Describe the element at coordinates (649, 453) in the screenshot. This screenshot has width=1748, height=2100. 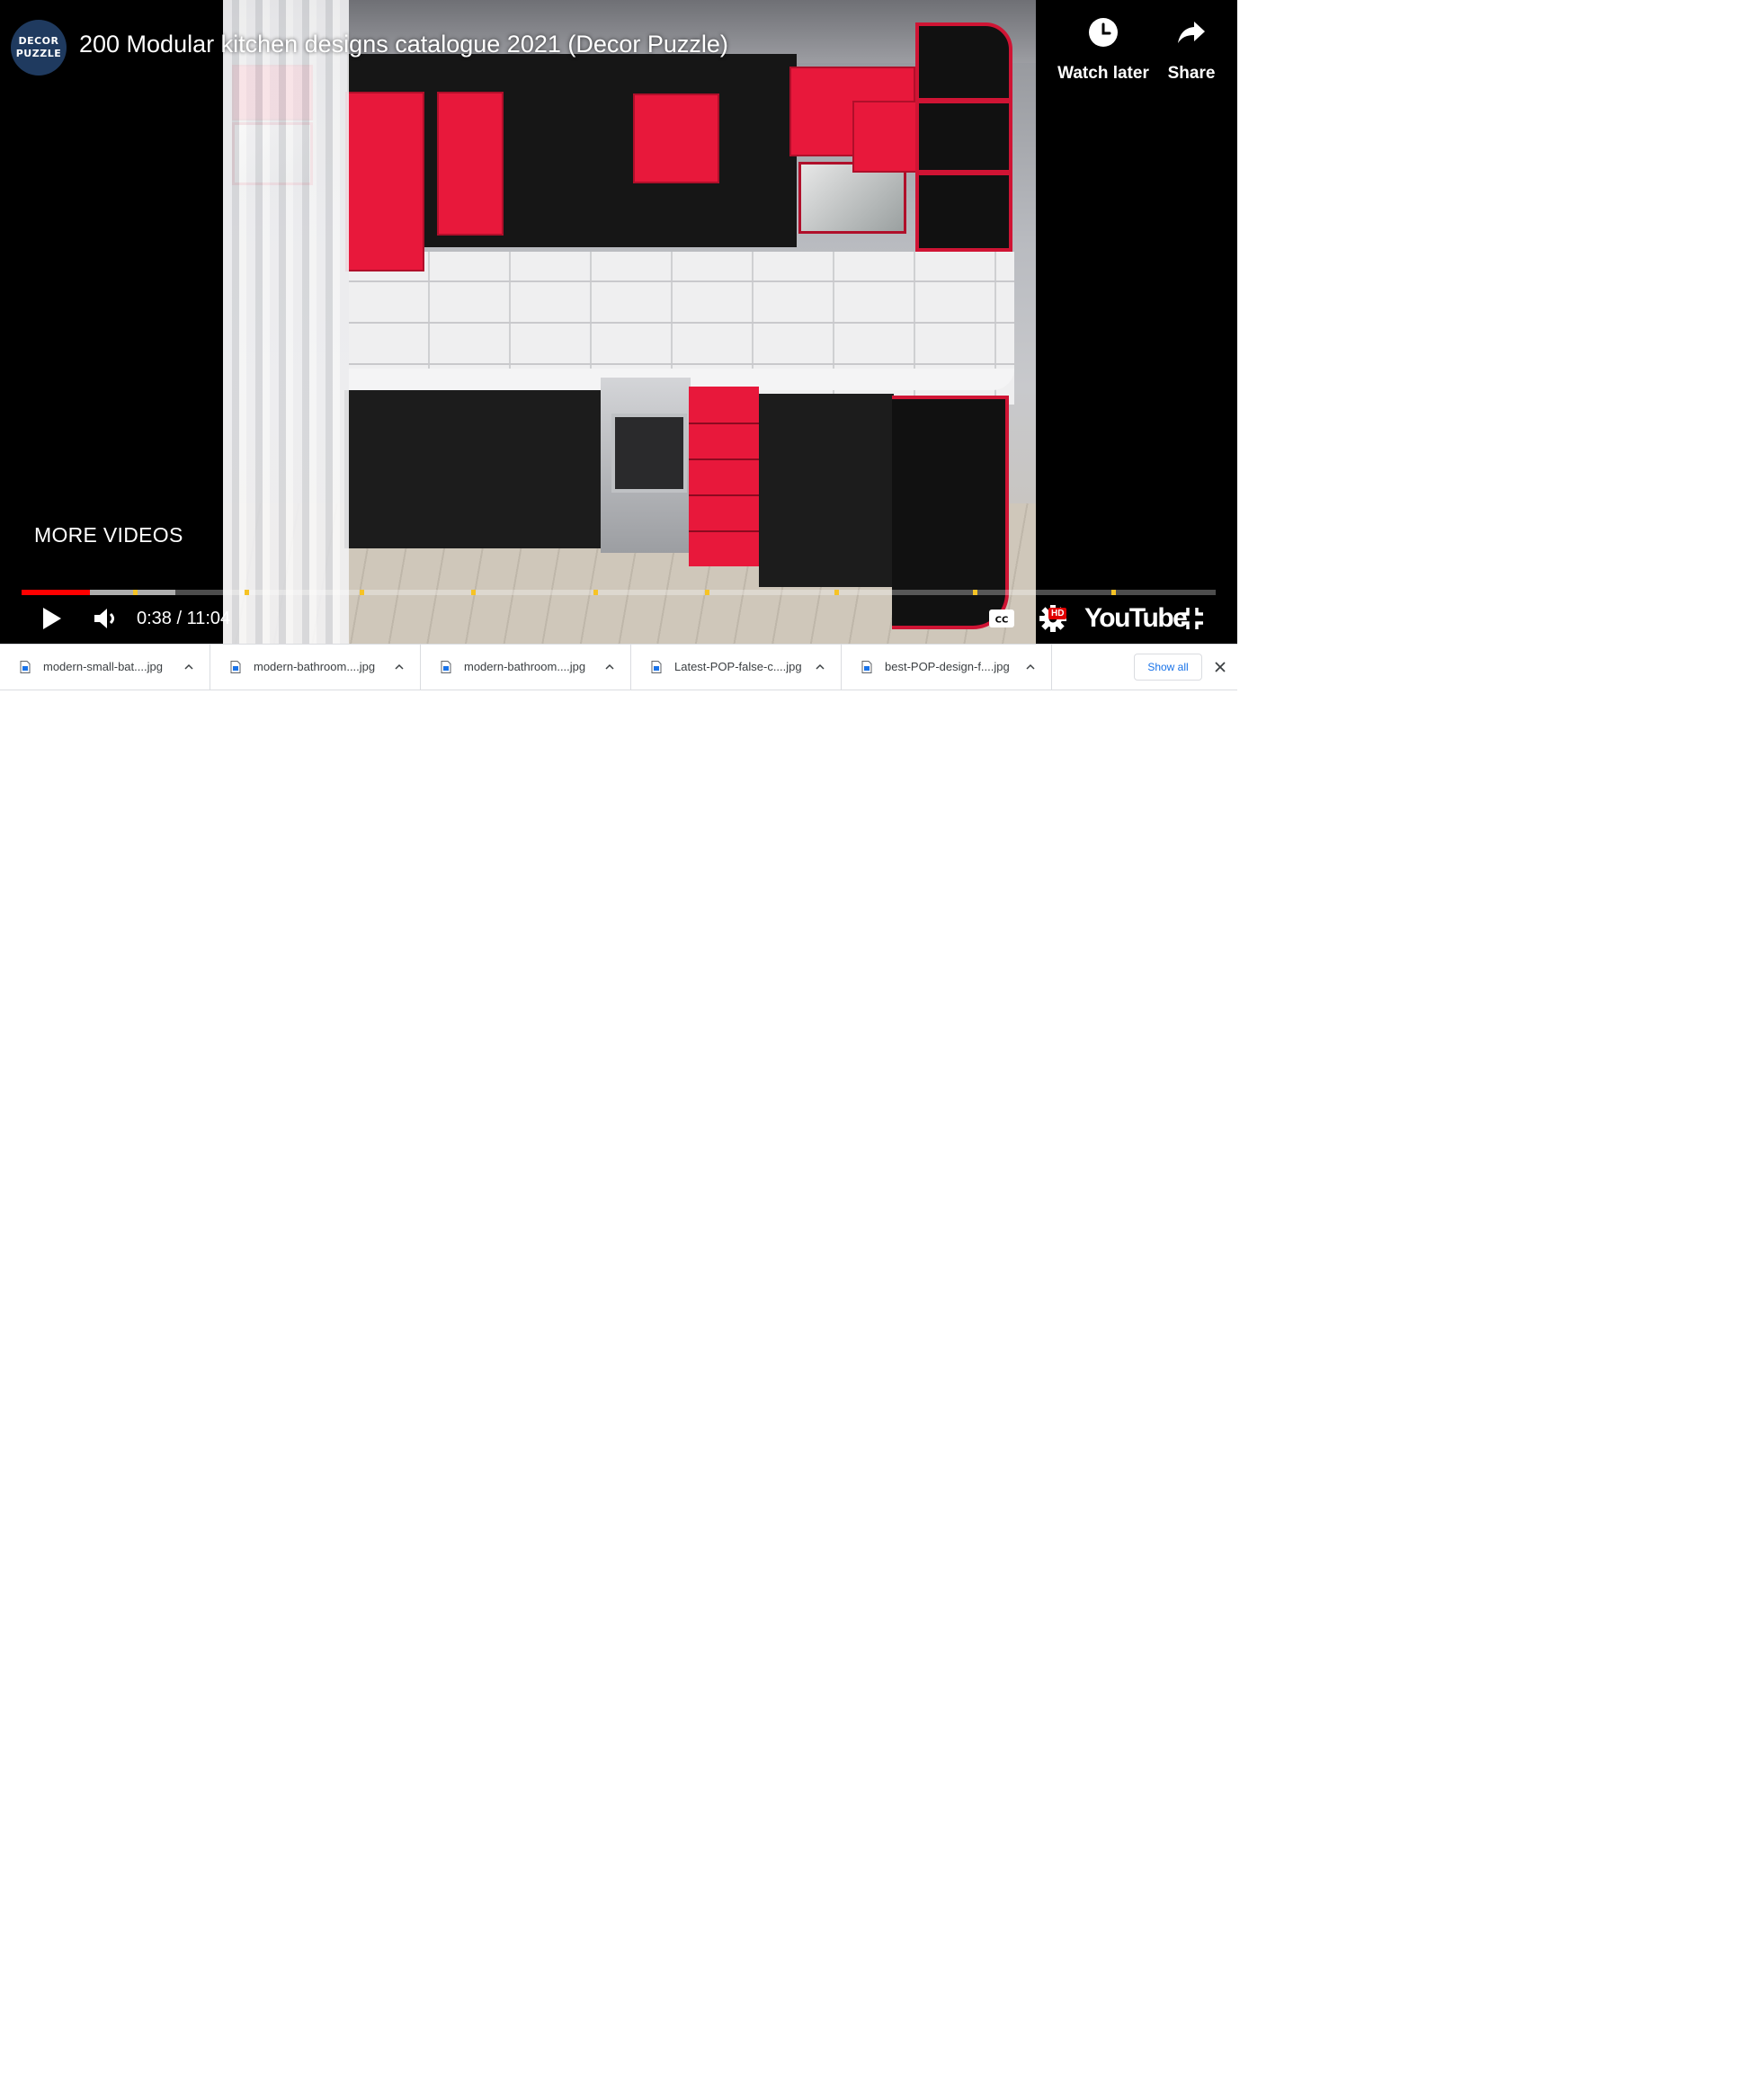
I see `frame-oven-door` at that location.